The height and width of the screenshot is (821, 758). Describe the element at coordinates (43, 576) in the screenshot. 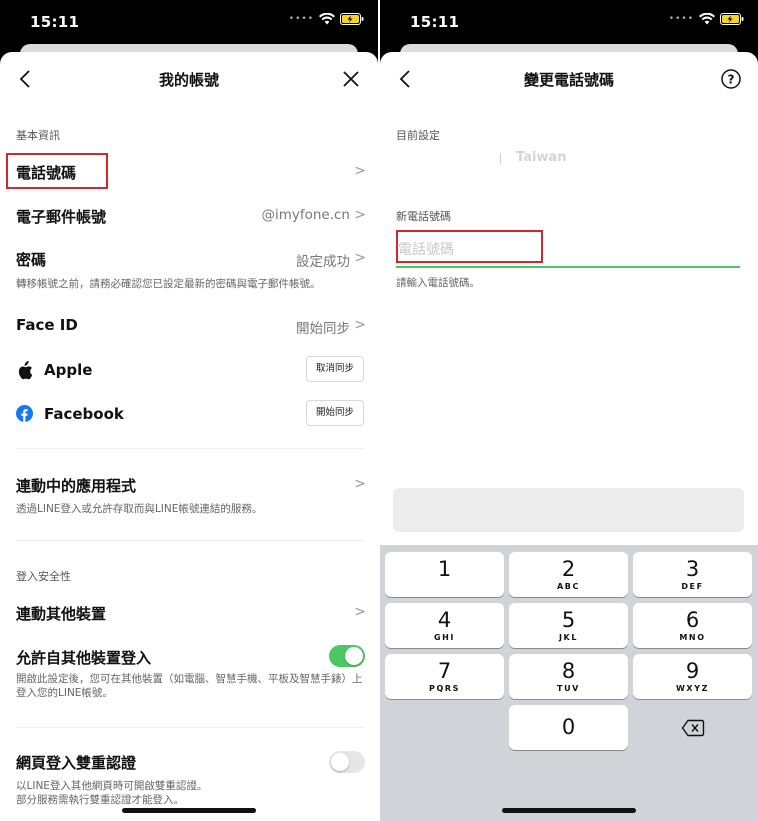

I see `login-security-label: 登入安全性` at that location.